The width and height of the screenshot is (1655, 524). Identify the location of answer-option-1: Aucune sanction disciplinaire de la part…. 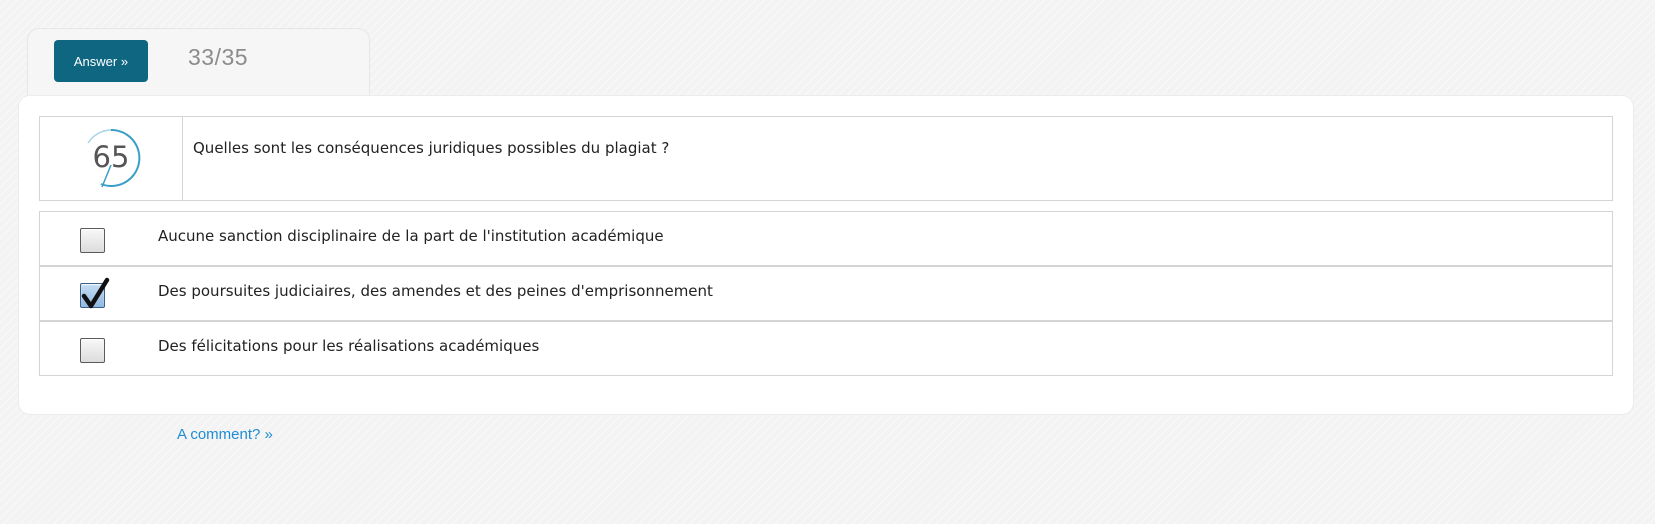
(826, 238).